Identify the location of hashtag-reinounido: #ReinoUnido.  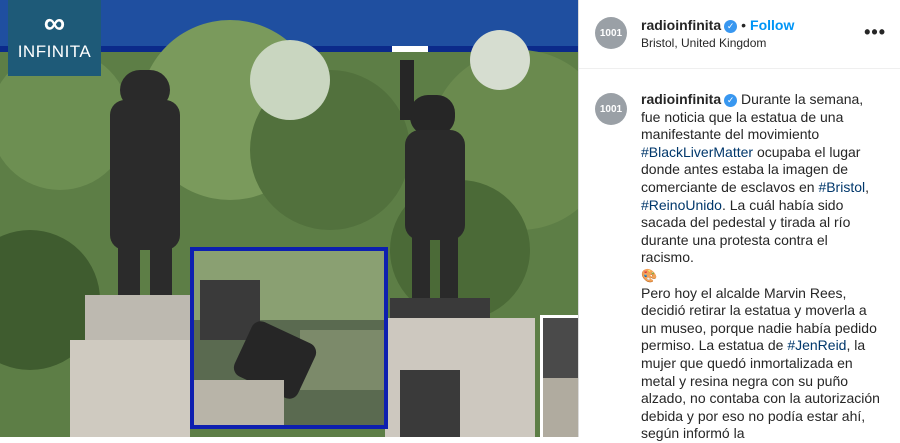
(681, 205).